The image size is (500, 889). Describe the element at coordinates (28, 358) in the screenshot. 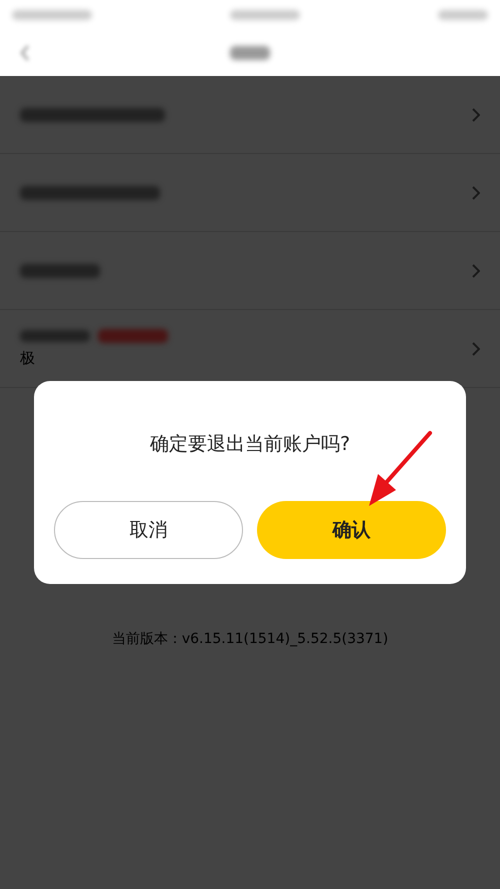

I see `setting-subtitle: 极` at that location.